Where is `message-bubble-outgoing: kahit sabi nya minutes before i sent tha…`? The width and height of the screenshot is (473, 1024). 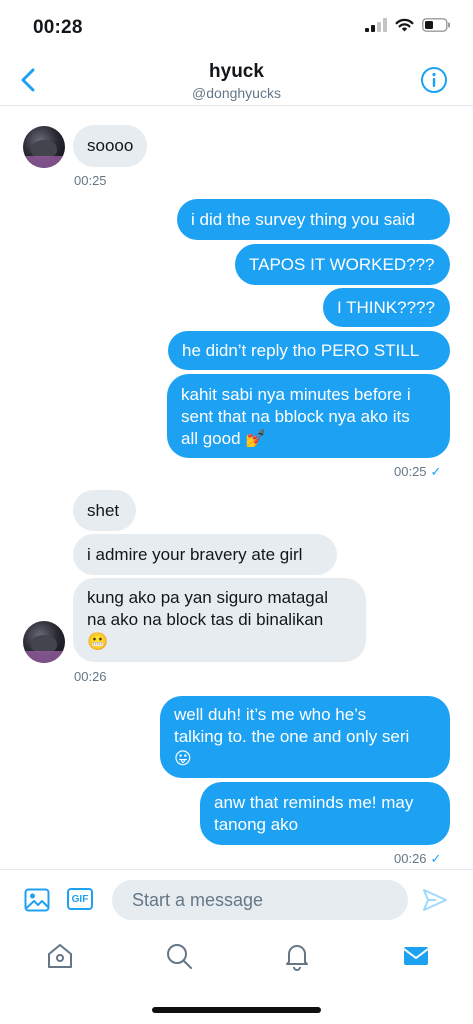 message-bubble-outgoing: kahit sabi nya minutes before i sent tha… is located at coordinates (308, 416).